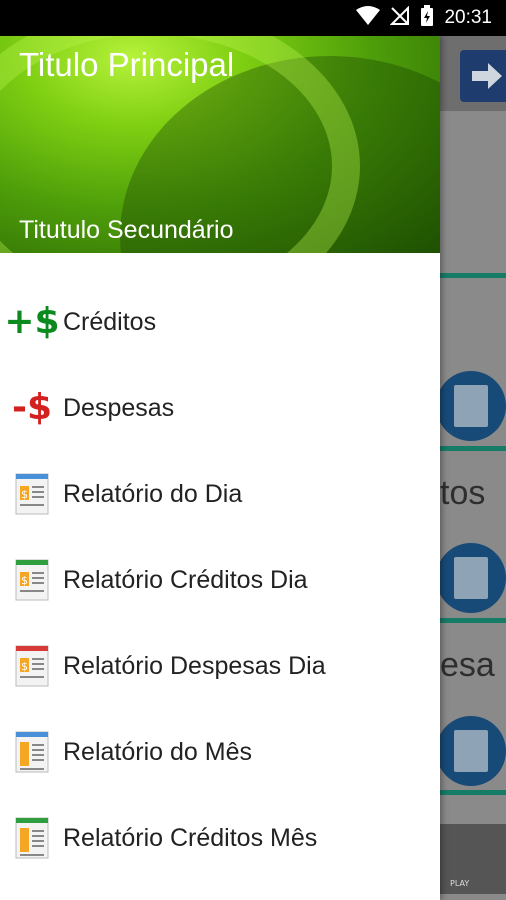 The height and width of the screenshot is (900, 506). Describe the element at coordinates (32, 407) in the screenshot. I see `dollar-minus-icon: -$` at that location.